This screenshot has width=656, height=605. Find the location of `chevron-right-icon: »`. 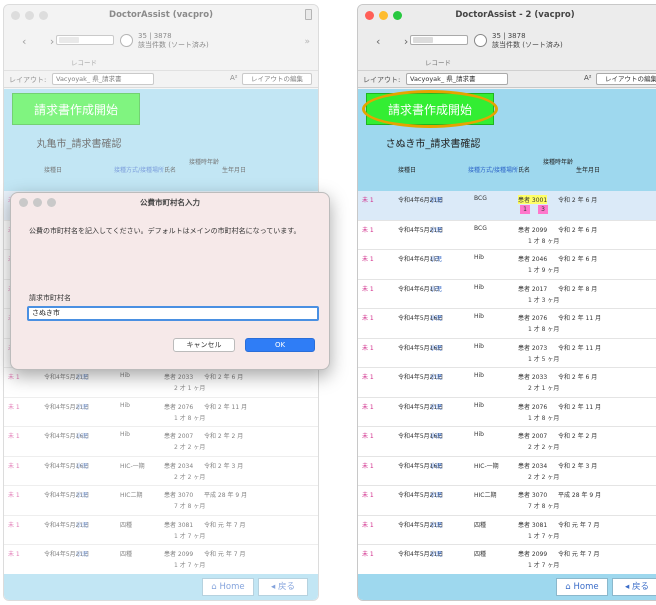

chevron-right-icon: » is located at coordinates (307, 42).